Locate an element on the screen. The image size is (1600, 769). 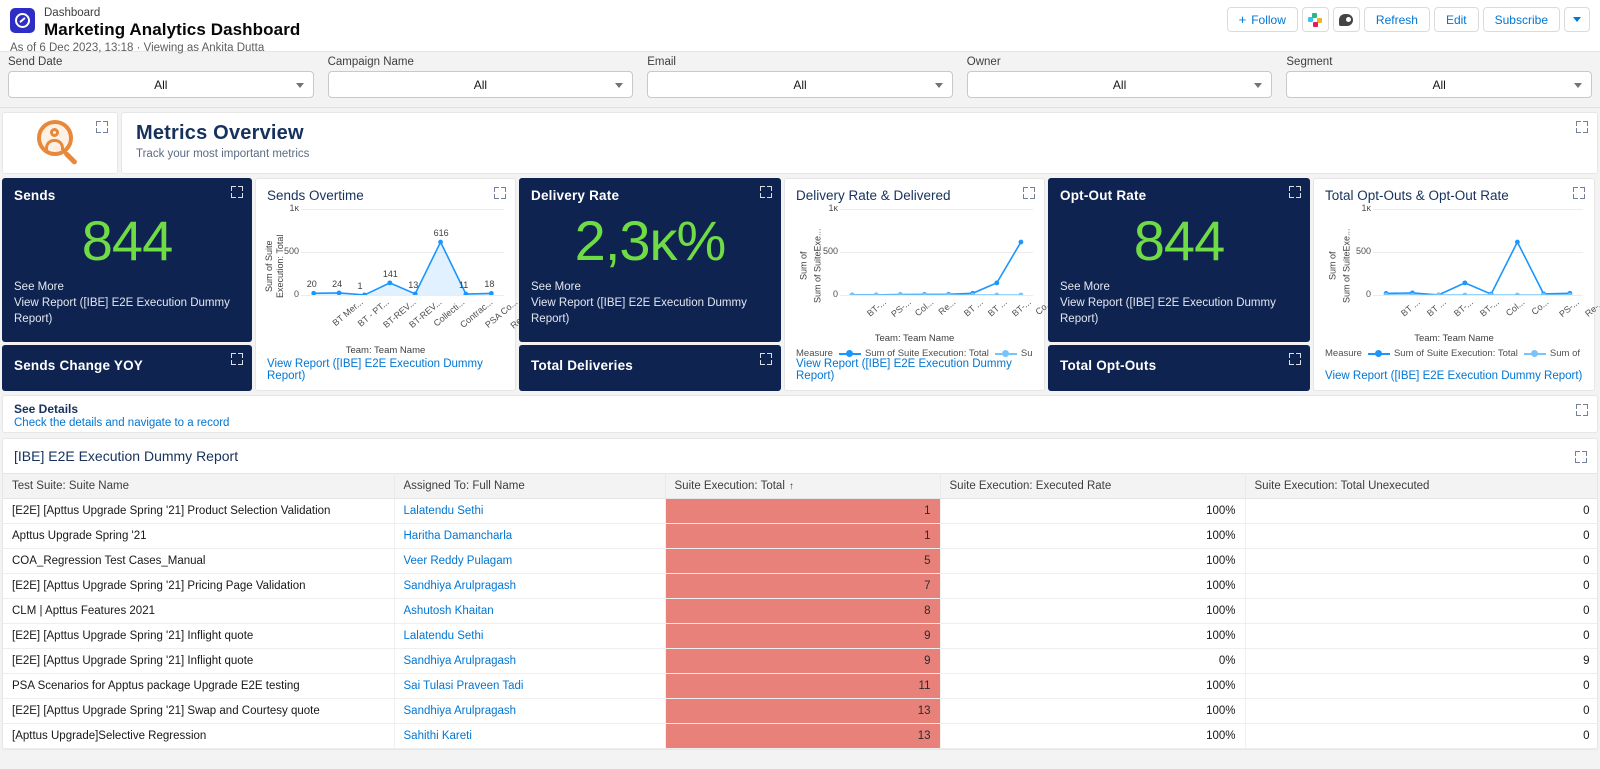
chatter-button is located at coordinates (1346, 19).